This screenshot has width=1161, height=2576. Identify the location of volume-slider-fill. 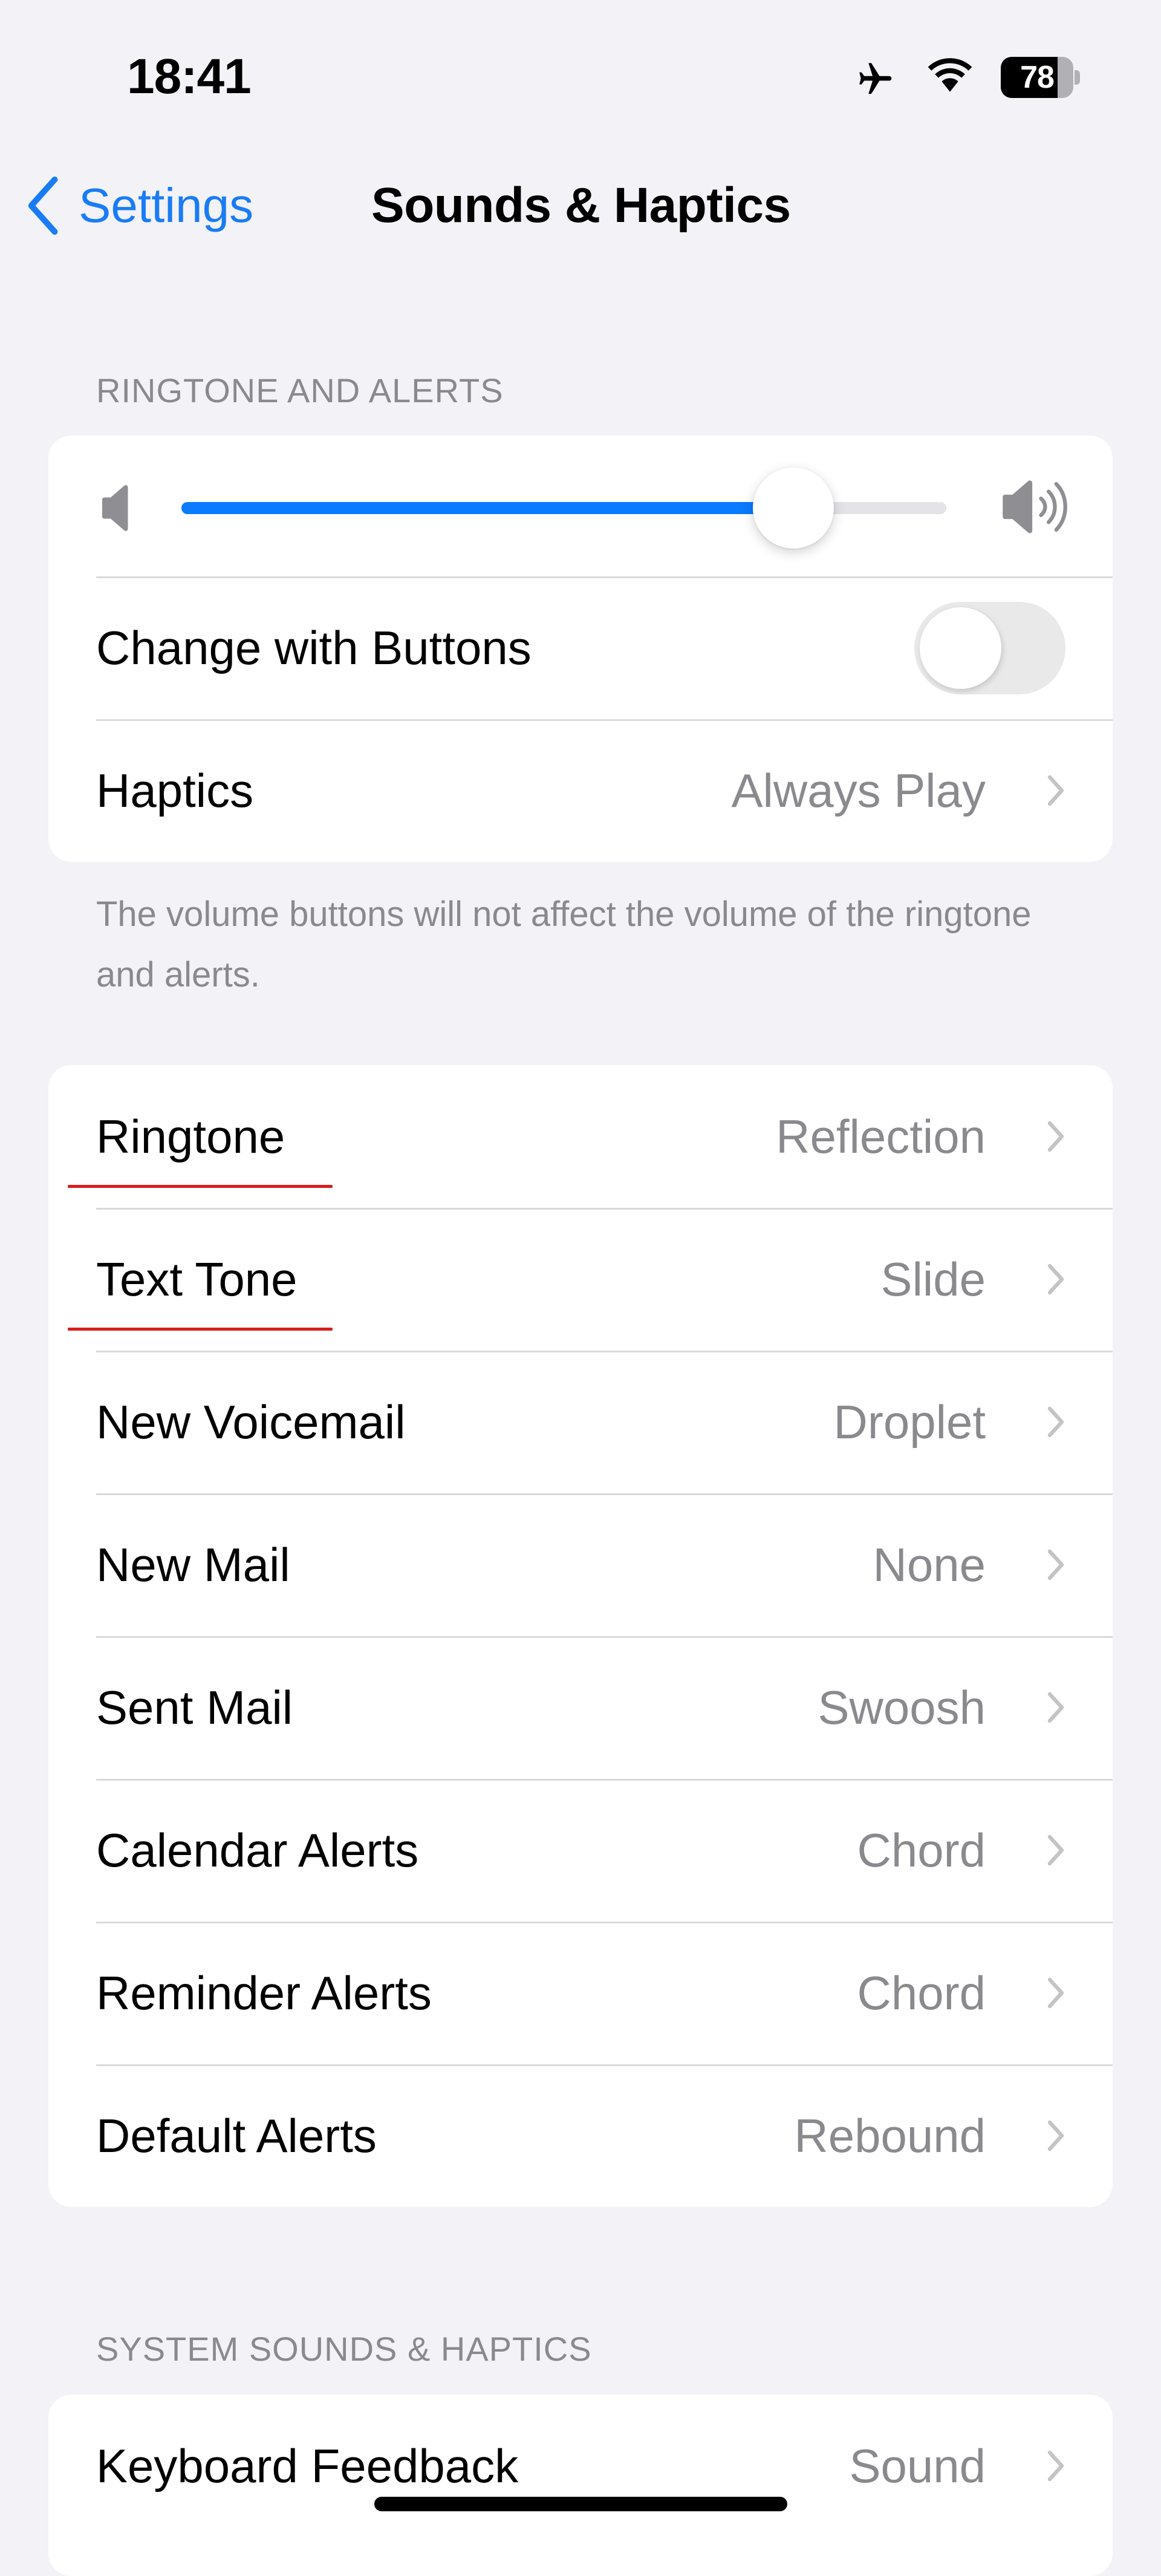
(487, 508).